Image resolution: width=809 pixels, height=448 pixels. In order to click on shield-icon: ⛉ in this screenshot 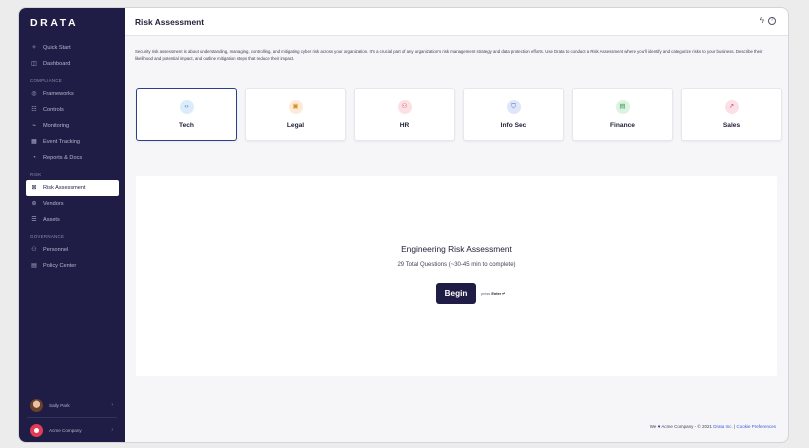, I will do `click(513, 107)`.